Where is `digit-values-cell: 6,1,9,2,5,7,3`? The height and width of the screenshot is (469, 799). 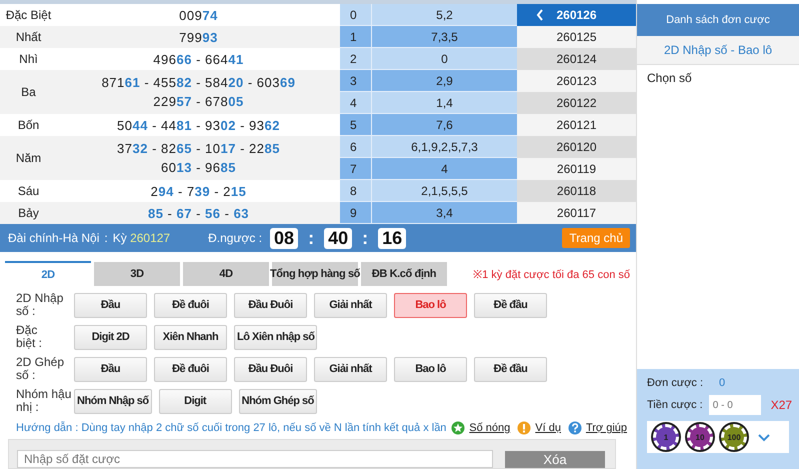
digit-values-cell: 6,1,9,2,5,7,3 is located at coordinates (444, 147).